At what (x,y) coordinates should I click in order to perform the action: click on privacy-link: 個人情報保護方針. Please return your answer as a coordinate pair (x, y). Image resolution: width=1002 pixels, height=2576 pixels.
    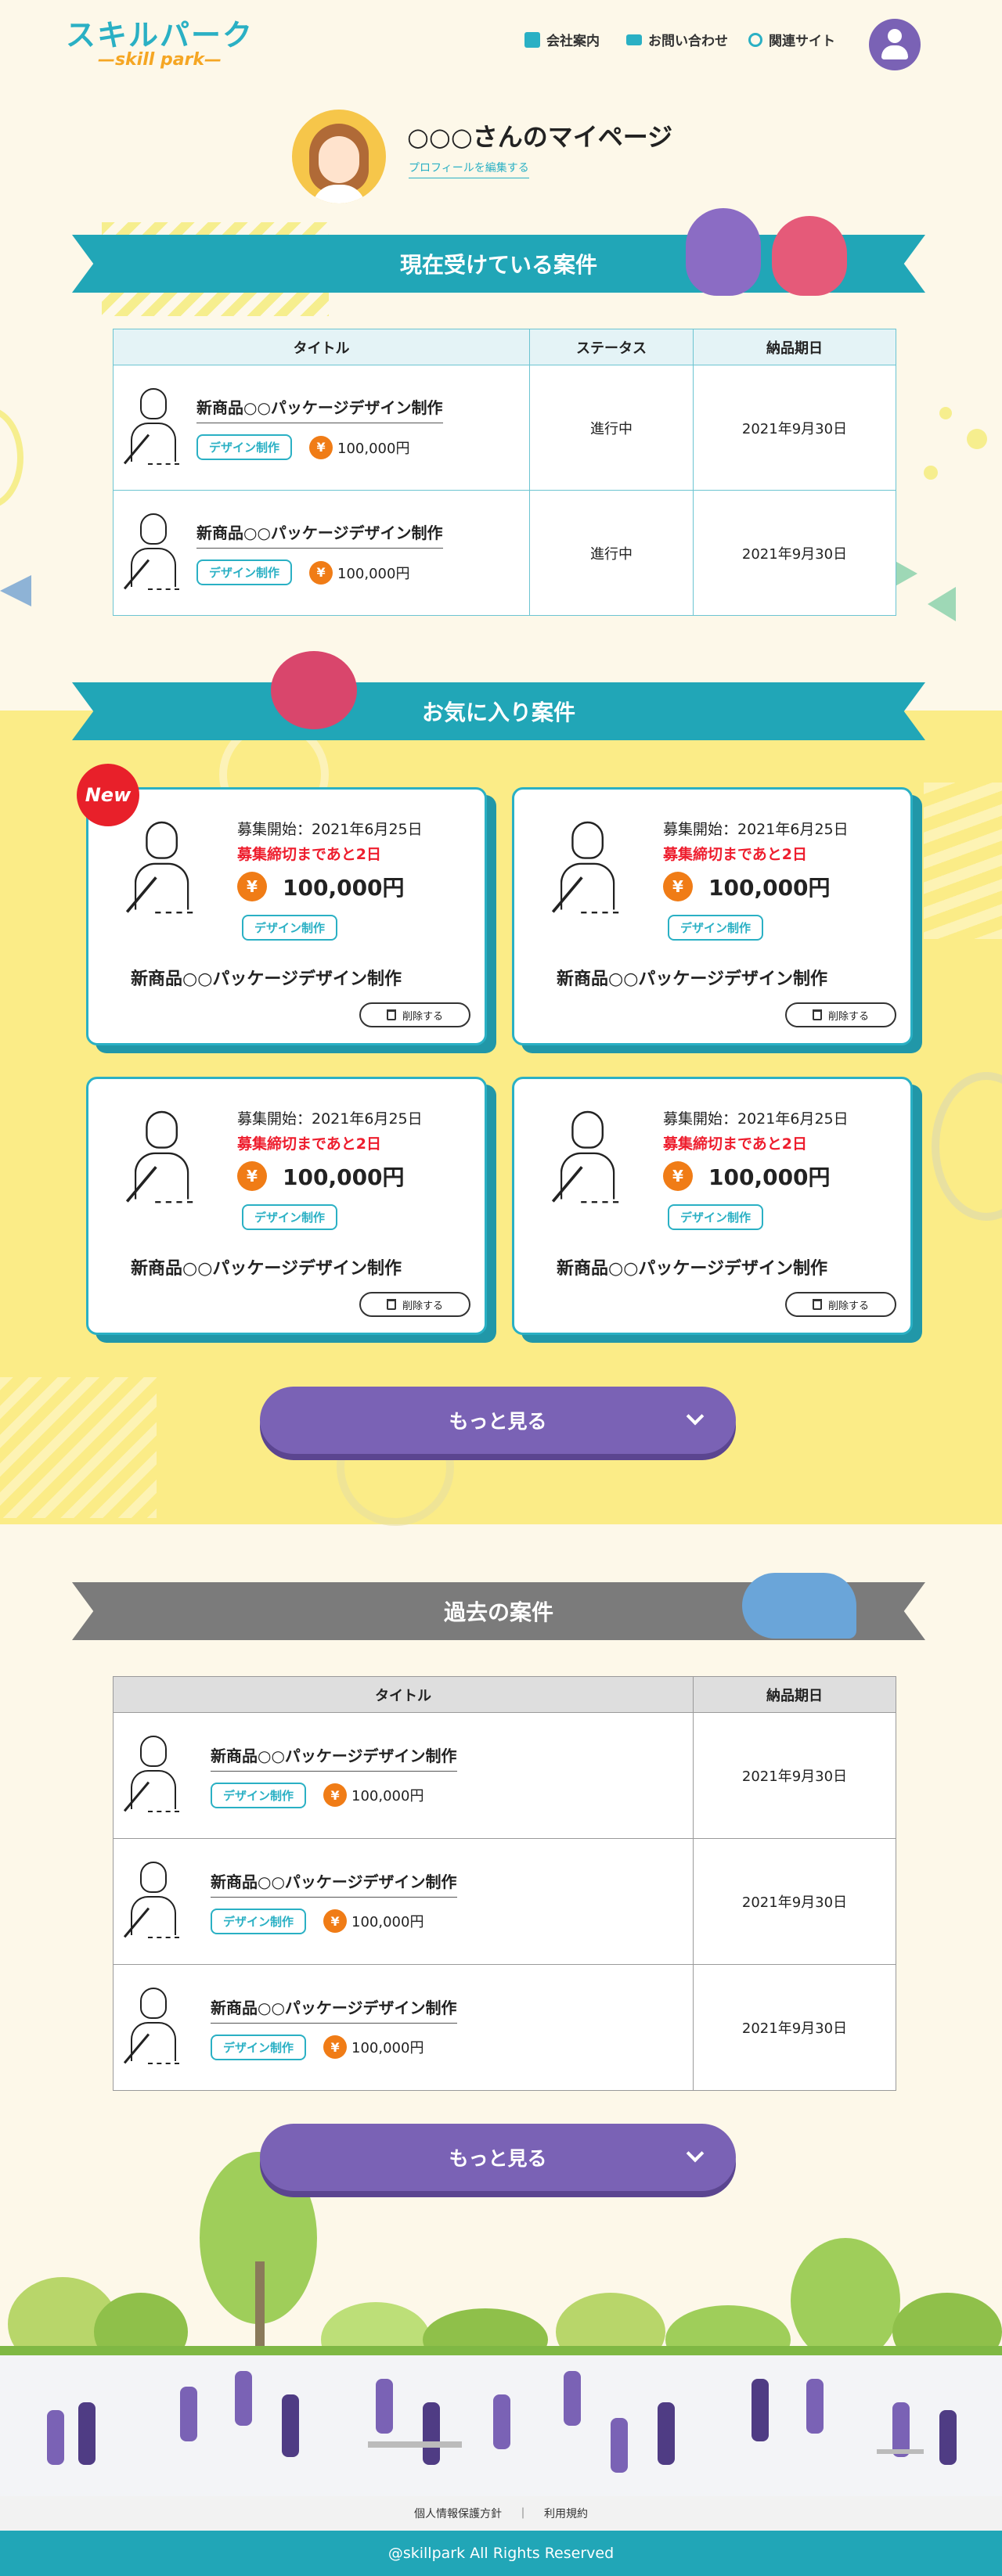
    Looking at the image, I should click on (458, 2514).